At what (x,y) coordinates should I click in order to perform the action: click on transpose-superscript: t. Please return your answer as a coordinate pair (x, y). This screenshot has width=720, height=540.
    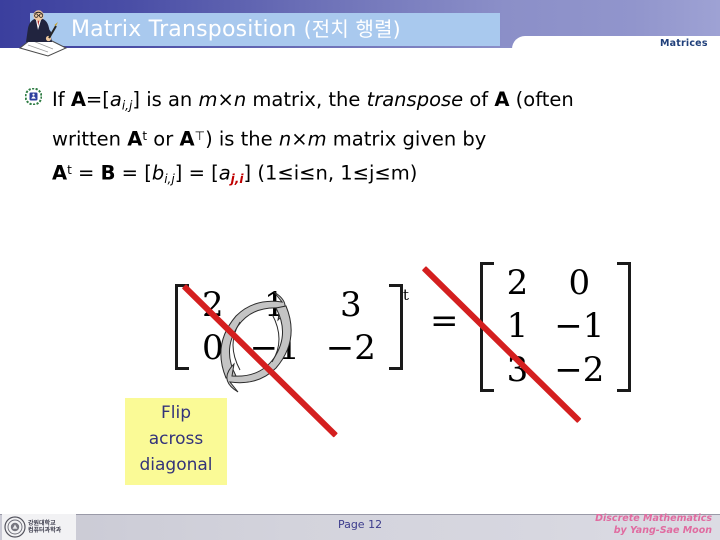
    Looking at the image, I should click on (405, 294).